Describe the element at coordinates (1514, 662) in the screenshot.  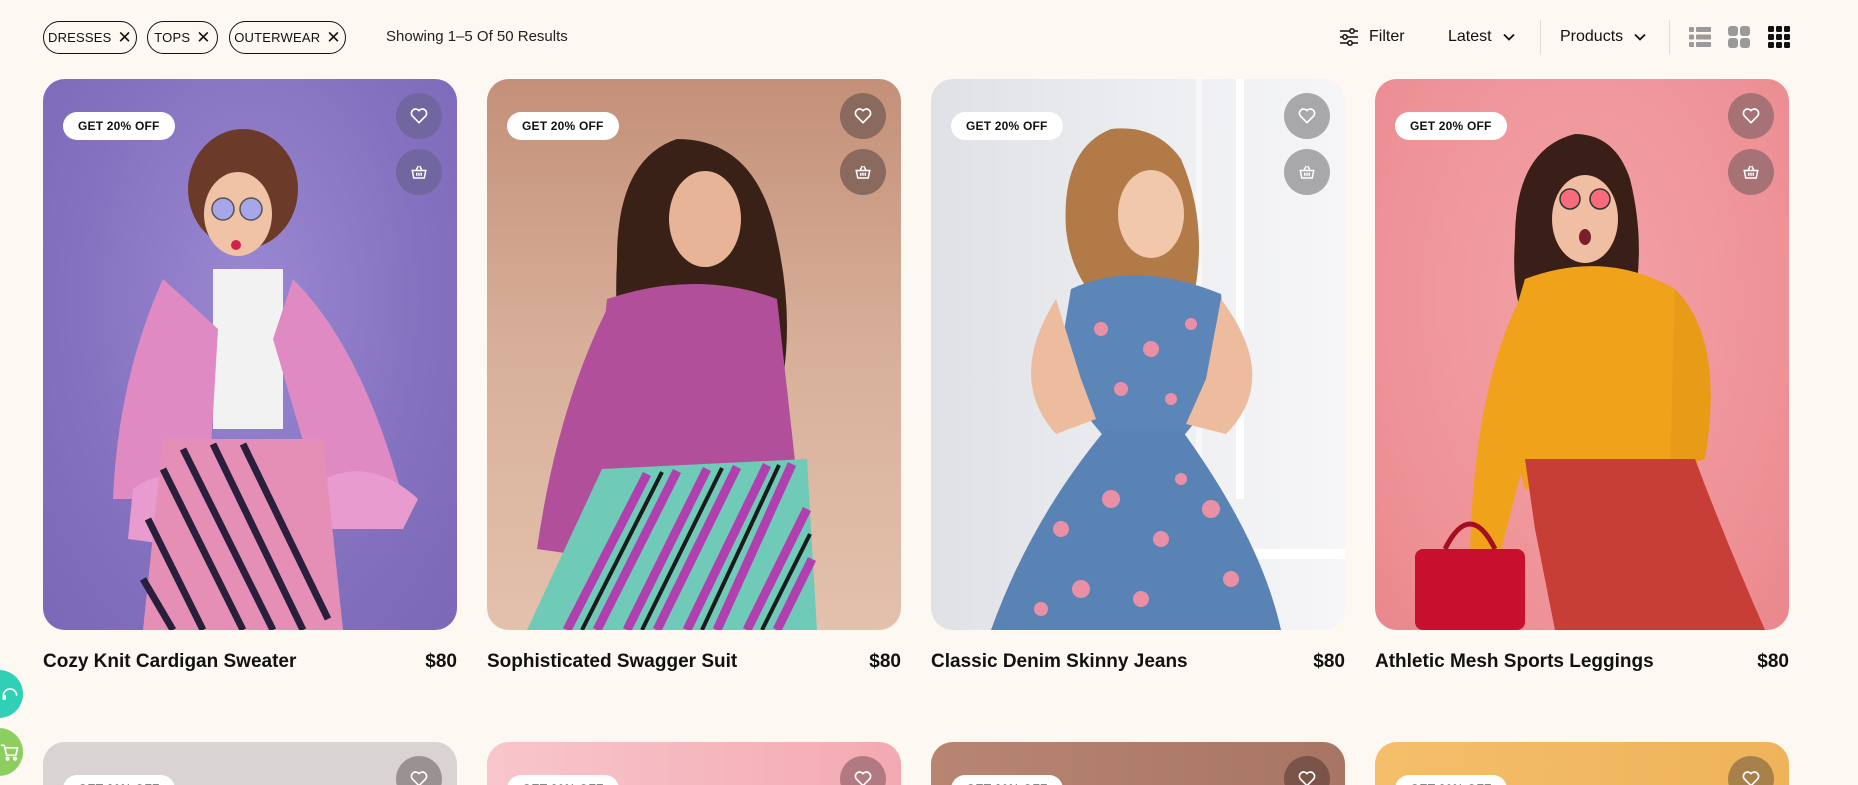
I see `product-title: Athletic Mesh Sports Leggings` at that location.